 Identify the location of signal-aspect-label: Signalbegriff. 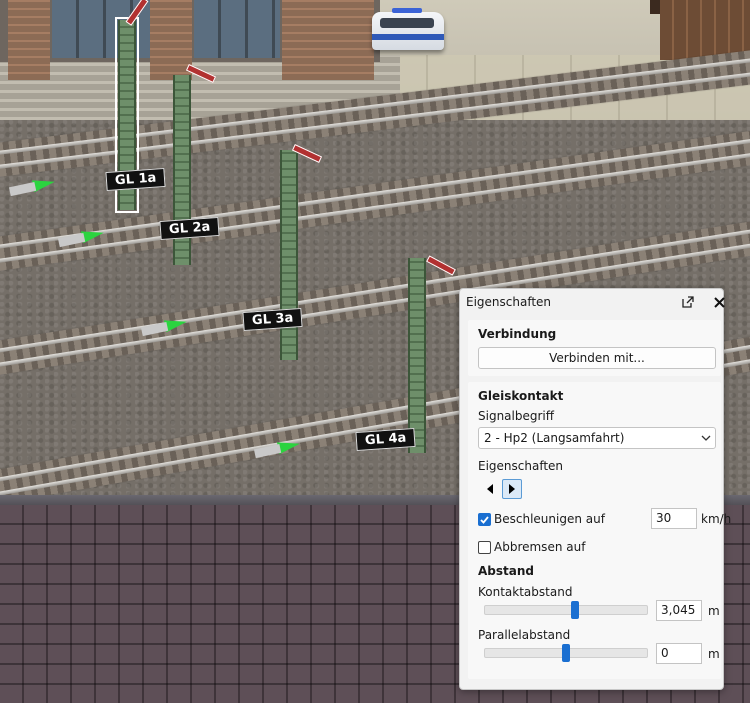
(516, 416).